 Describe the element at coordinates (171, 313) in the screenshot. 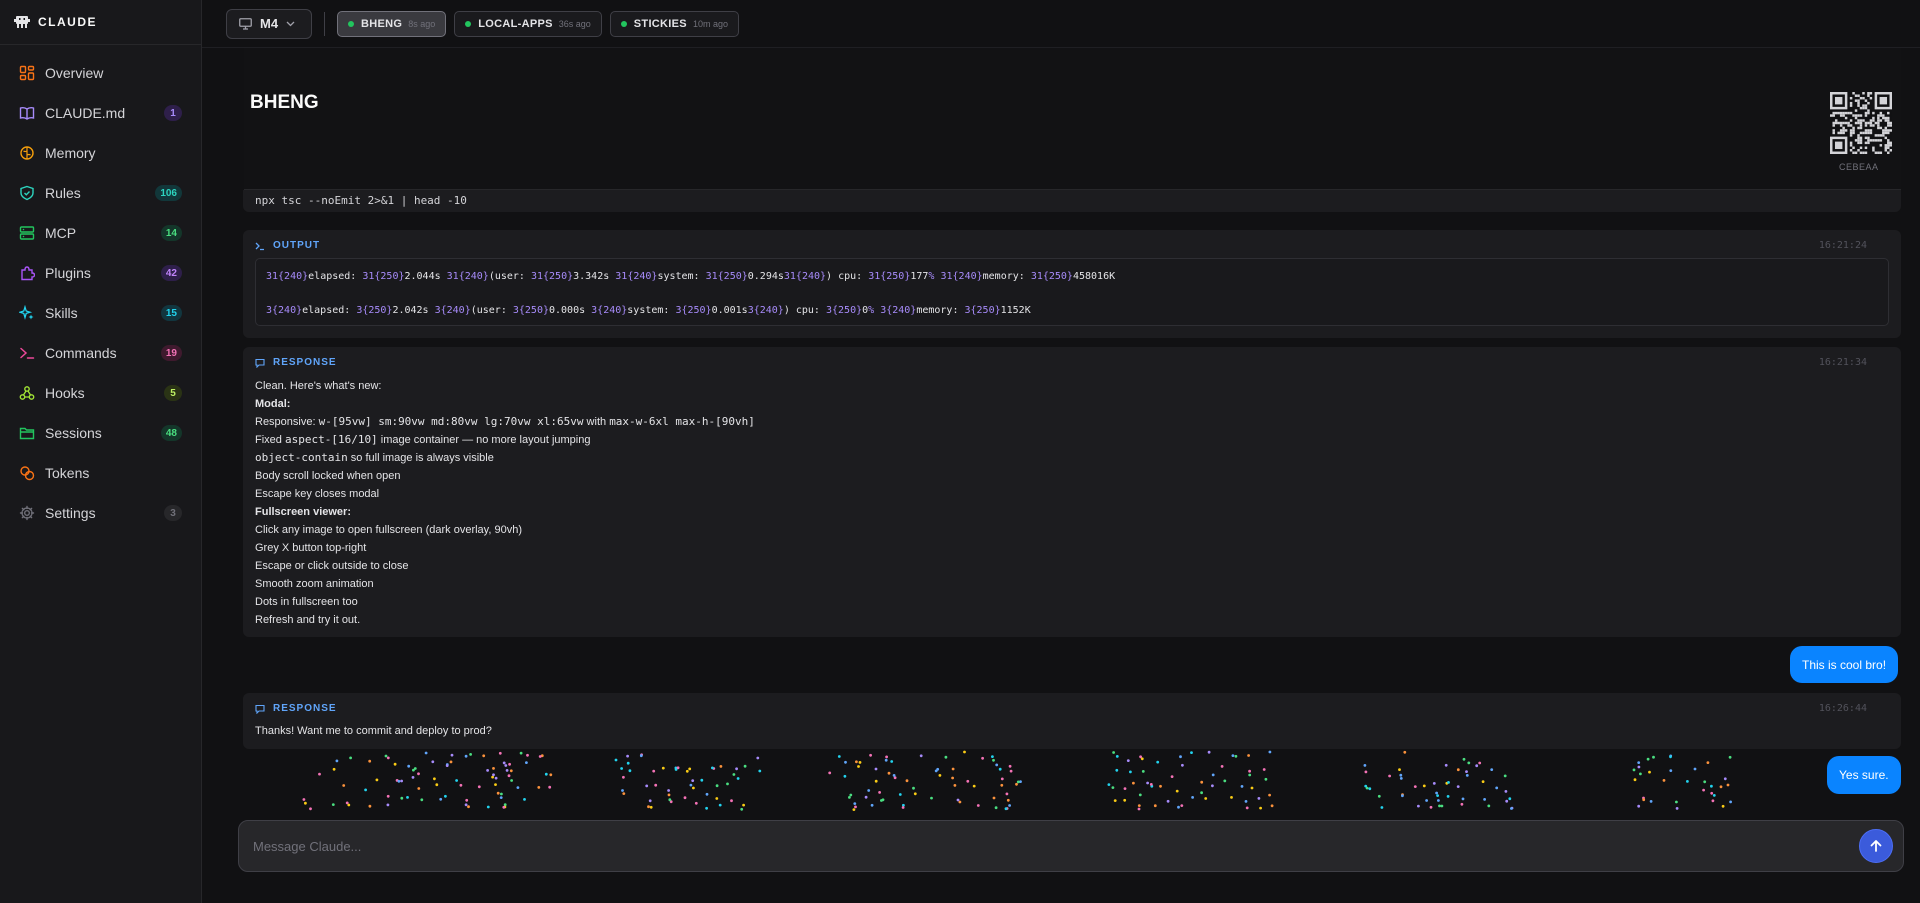

I see `count-badge: 15` at that location.